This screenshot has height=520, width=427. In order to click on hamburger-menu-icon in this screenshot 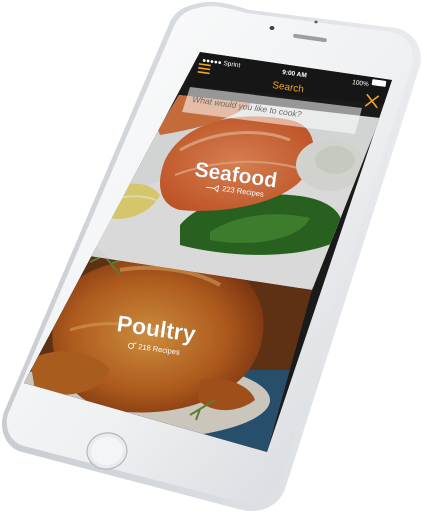, I will do `click(204, 69)`.